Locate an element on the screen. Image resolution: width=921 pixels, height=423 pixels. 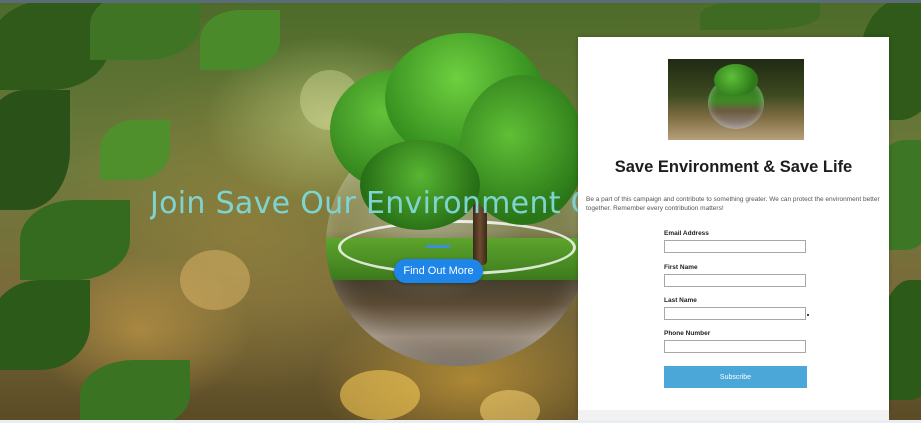
hero-title: Join Save Our Environment Campaign is located at coordinates (370, 203).